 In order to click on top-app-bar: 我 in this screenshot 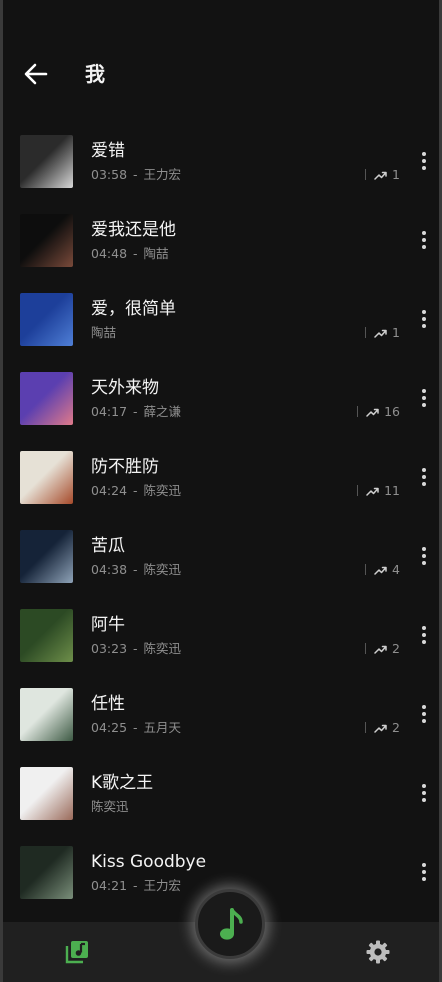, I will do `click(221, 74)`.